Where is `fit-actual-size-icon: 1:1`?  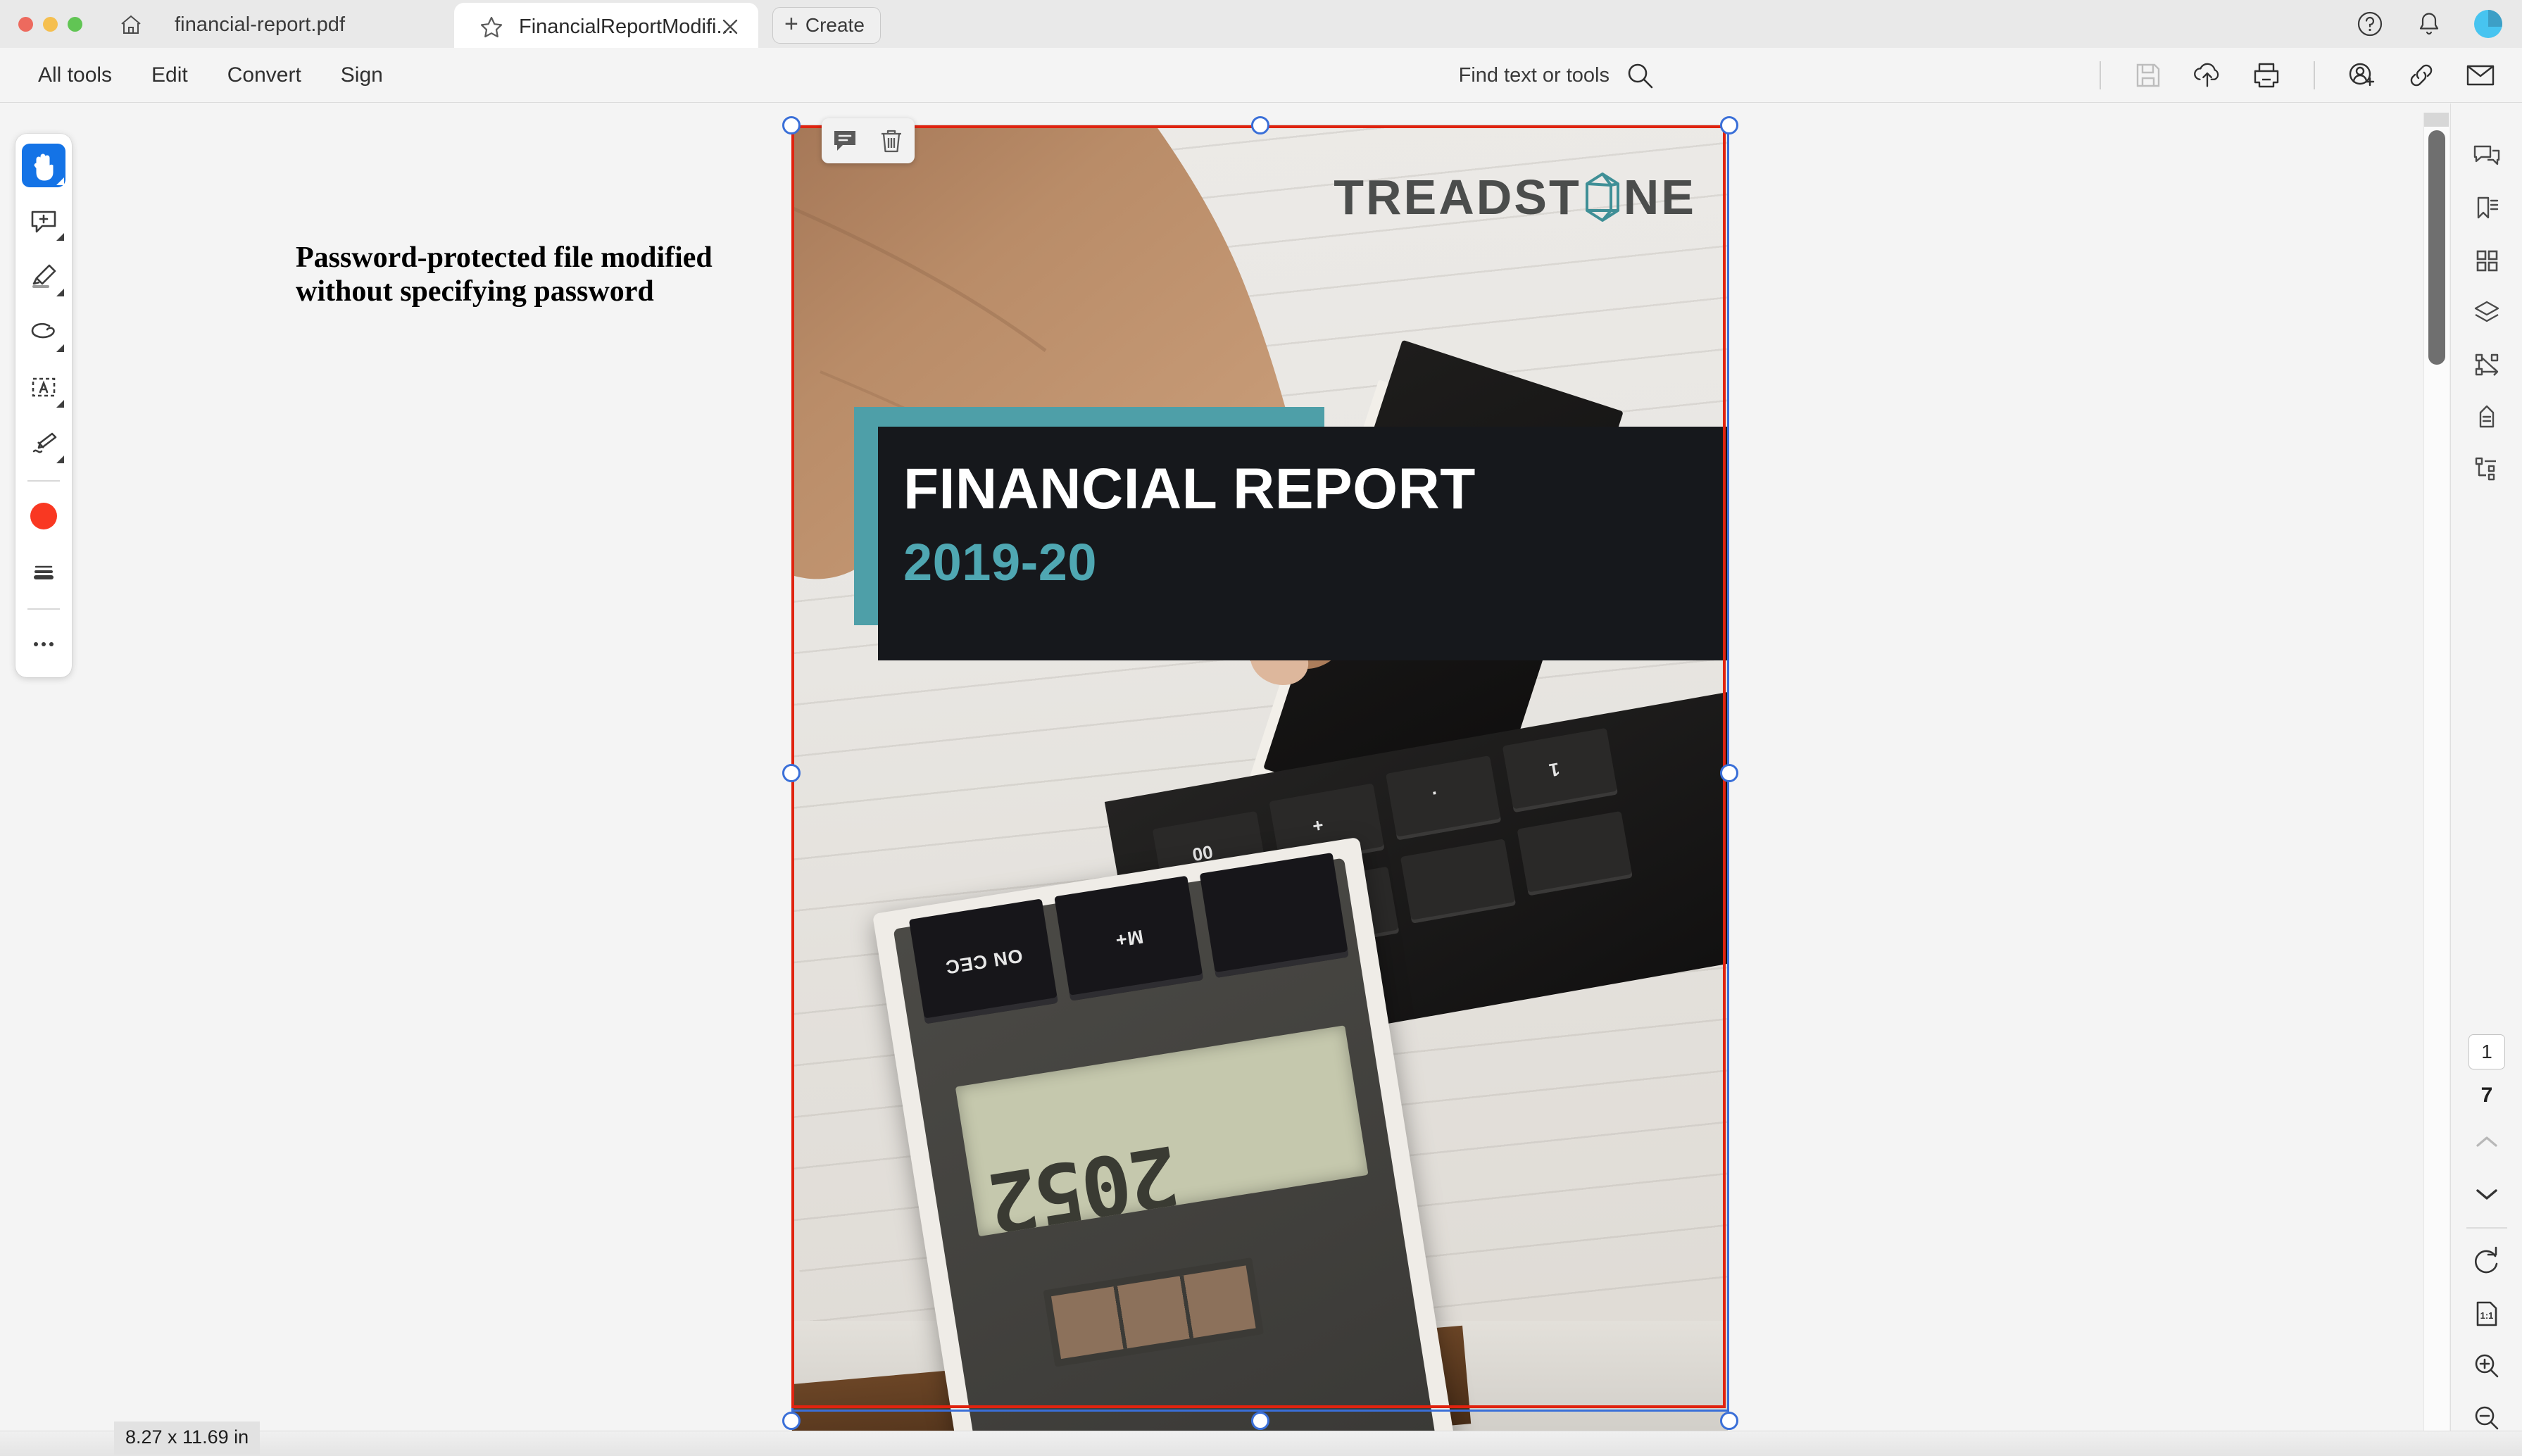 fit-actual-size-icon: 1:1 is located at coordinates (2486, 1314).